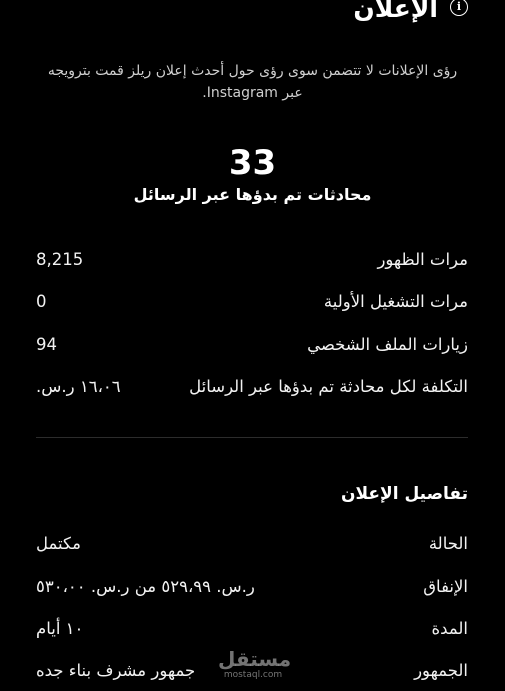 The width and height of the screenshot is (505, 691). What do you see at coordinates (252, 543) in the screenshot?
I see `detail-row-status: الحالة مكتمل` at bounding box center [252, 543].